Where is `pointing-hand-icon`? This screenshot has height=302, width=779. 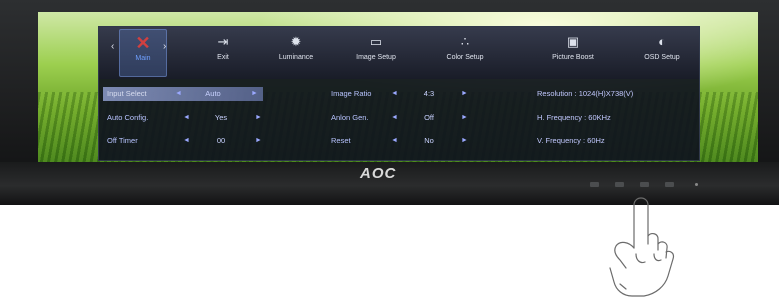
pointing-hand-icon is located at coordinates (642, 247).